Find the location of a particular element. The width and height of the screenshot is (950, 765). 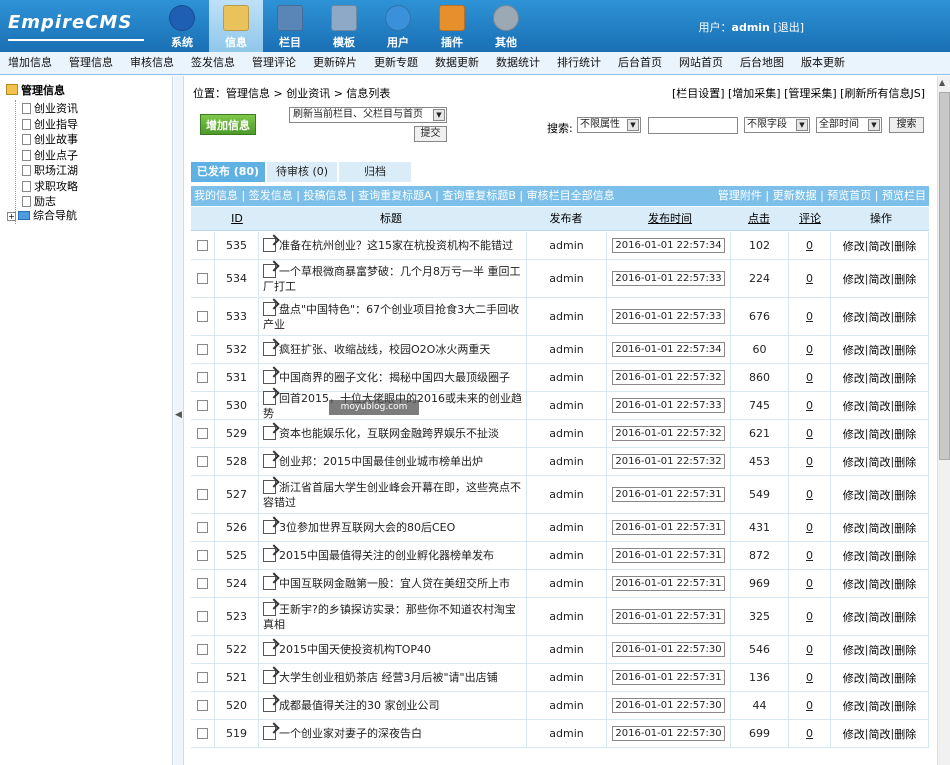

vertical-scrollbar: ▲ is located at coordinates (943, 420).